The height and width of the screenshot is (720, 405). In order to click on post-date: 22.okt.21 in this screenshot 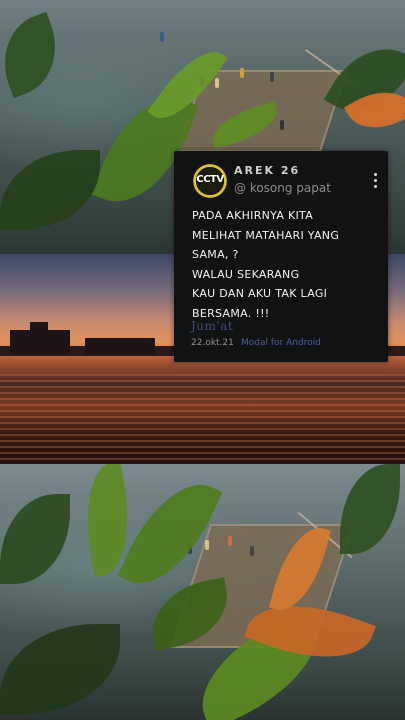, I will do `click(212, 343)`.